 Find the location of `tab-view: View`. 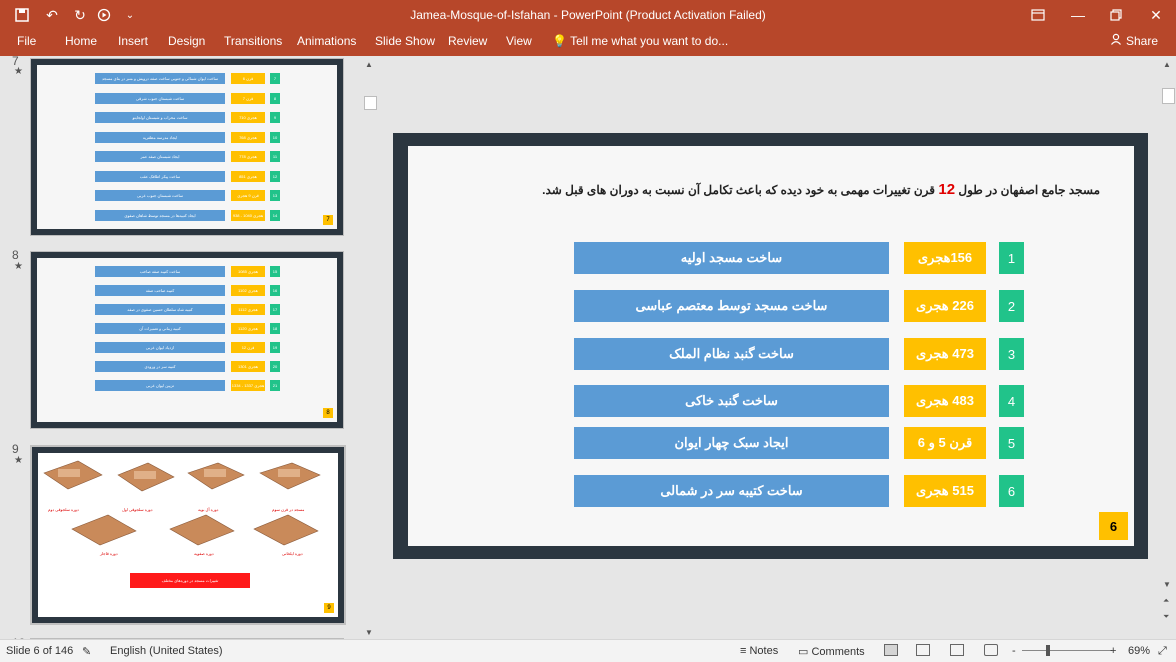

tab-view: View is located at coordinates (519, 41).